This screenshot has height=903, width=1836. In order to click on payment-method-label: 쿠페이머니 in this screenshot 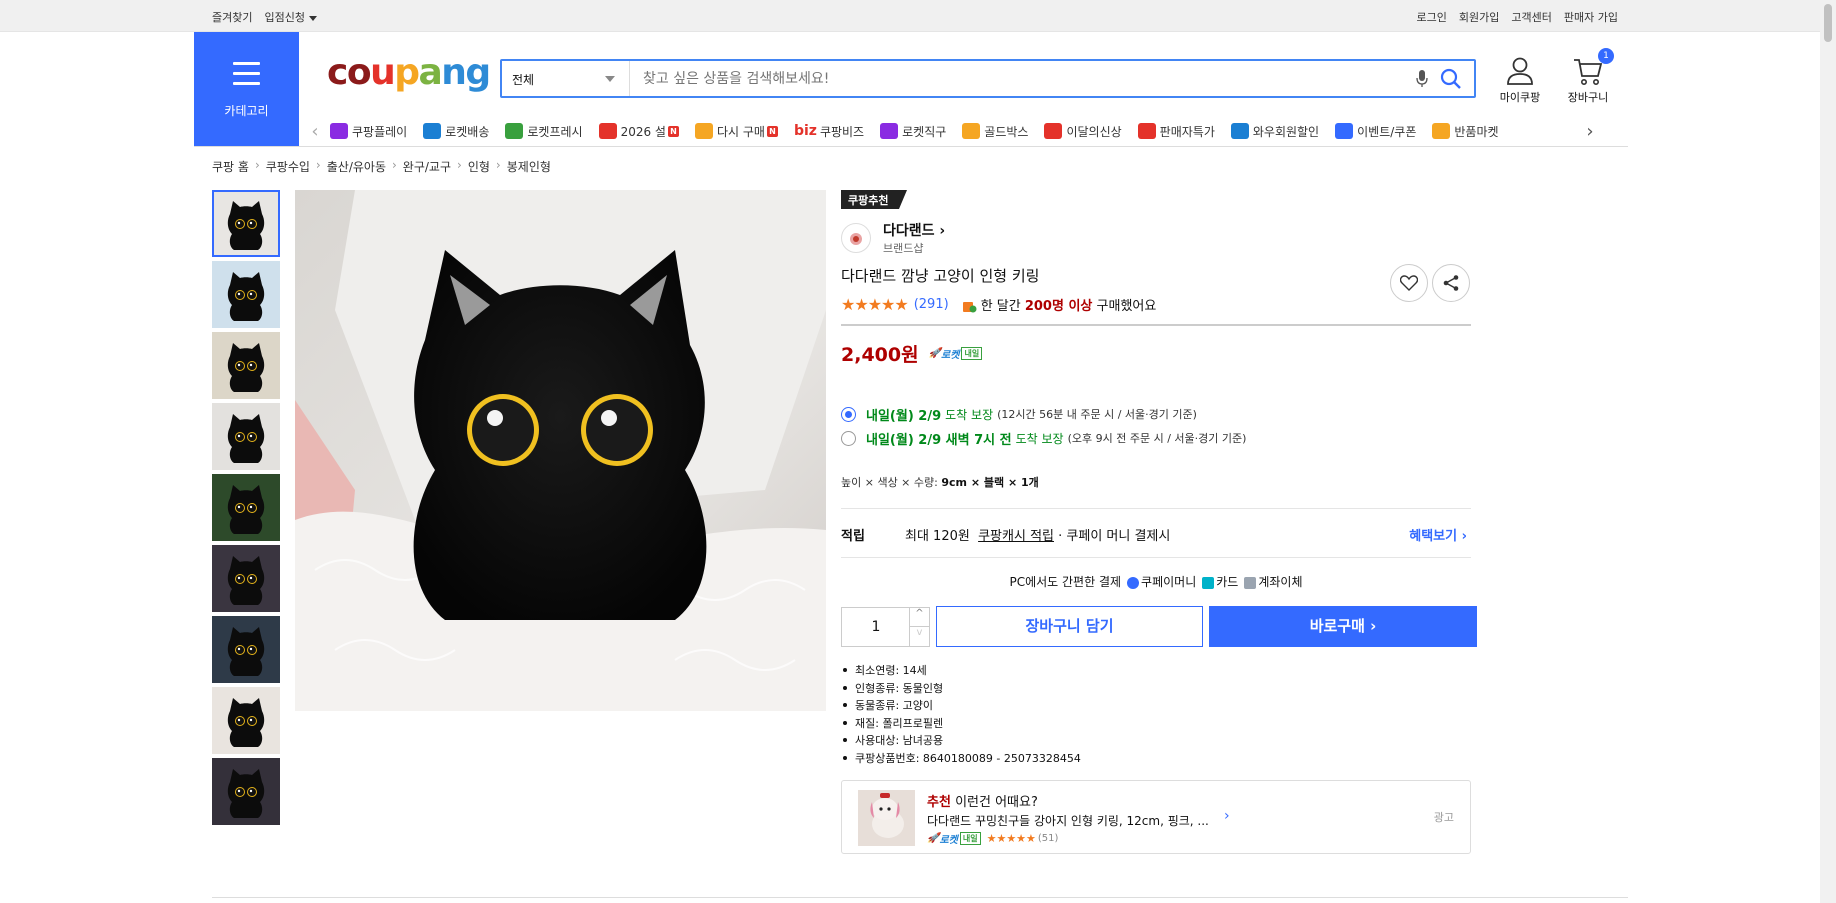, I will do `click(1169, 582)`.